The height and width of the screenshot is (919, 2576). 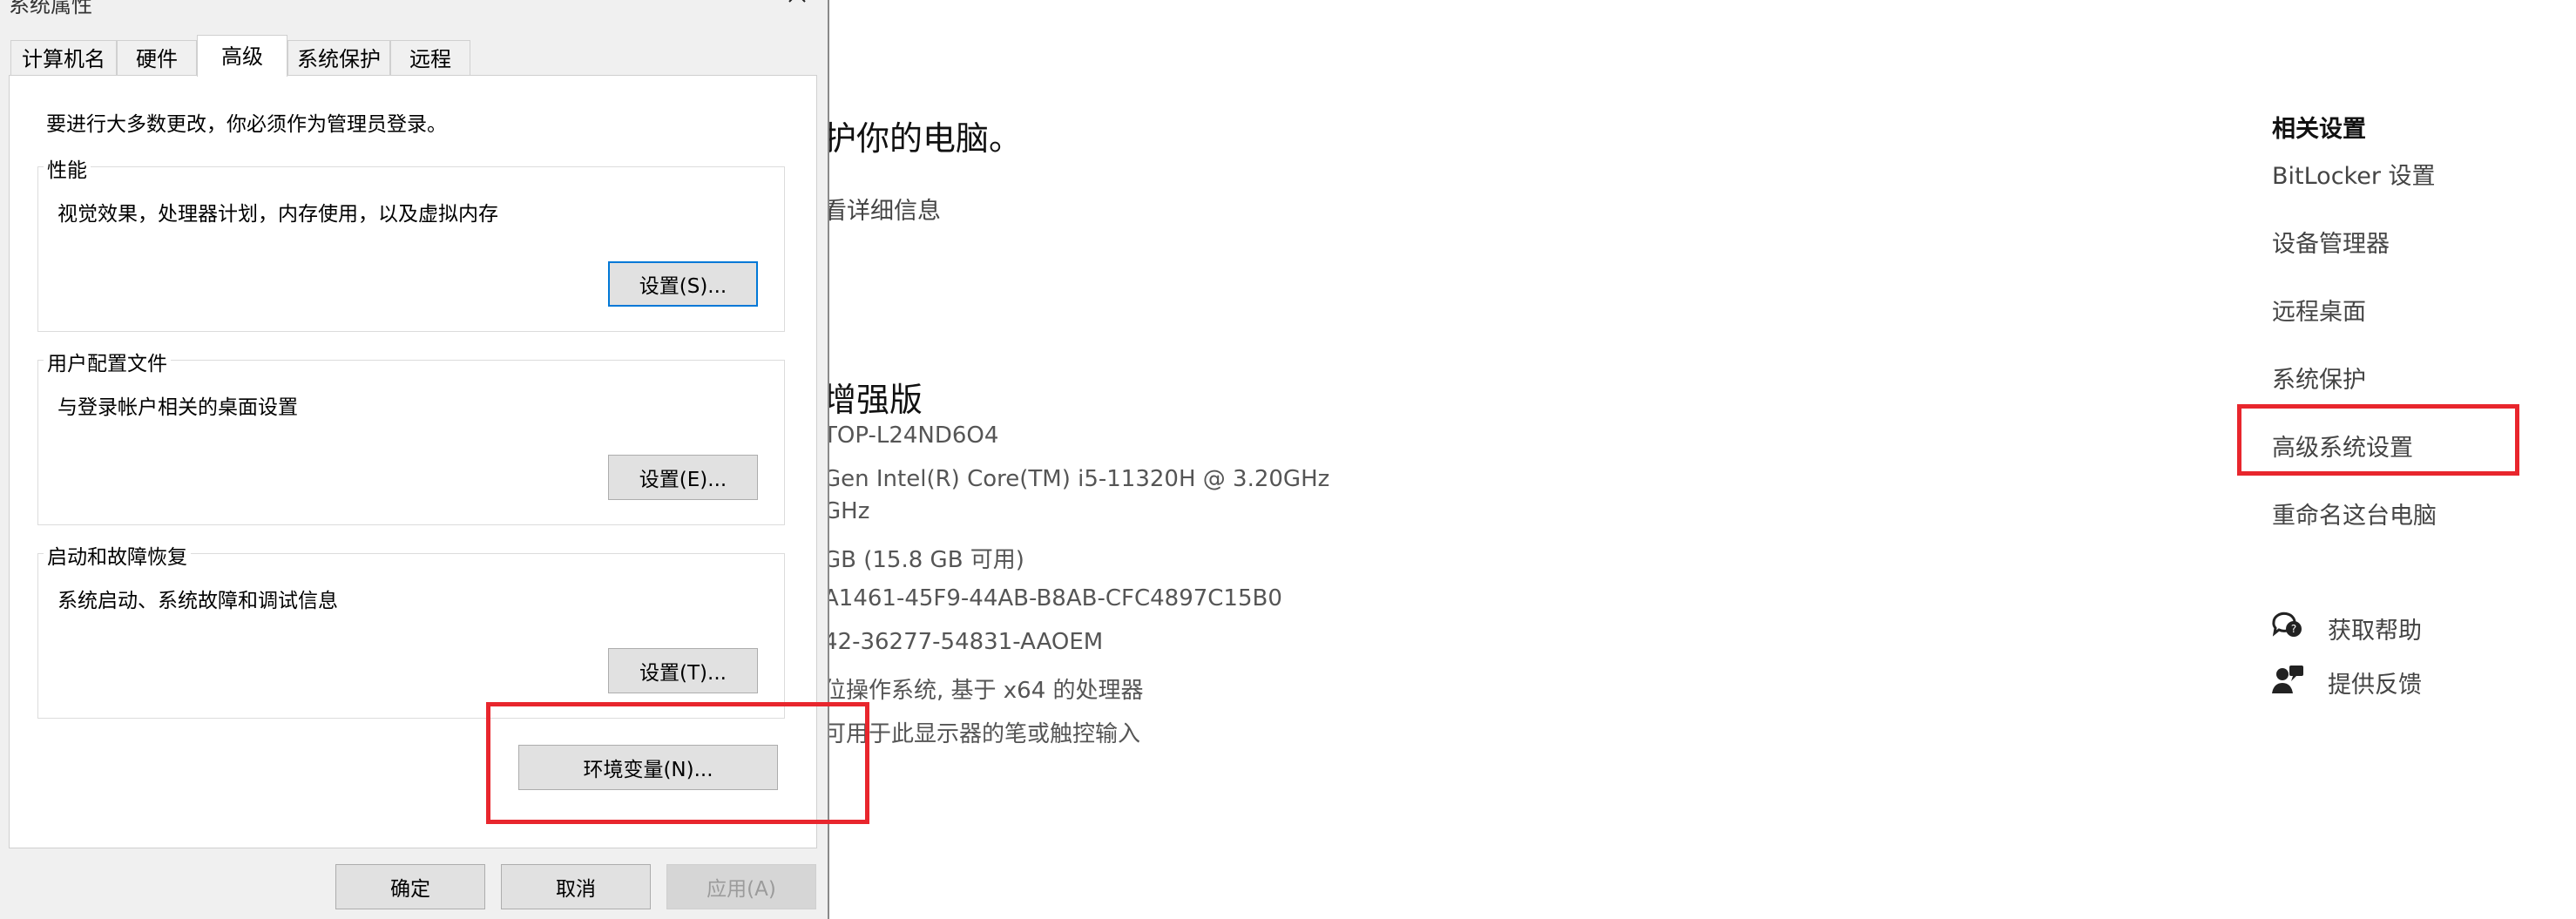 I want to click on rename-pc-link: 重命名这台电脑, so click(x=2354, y=513).